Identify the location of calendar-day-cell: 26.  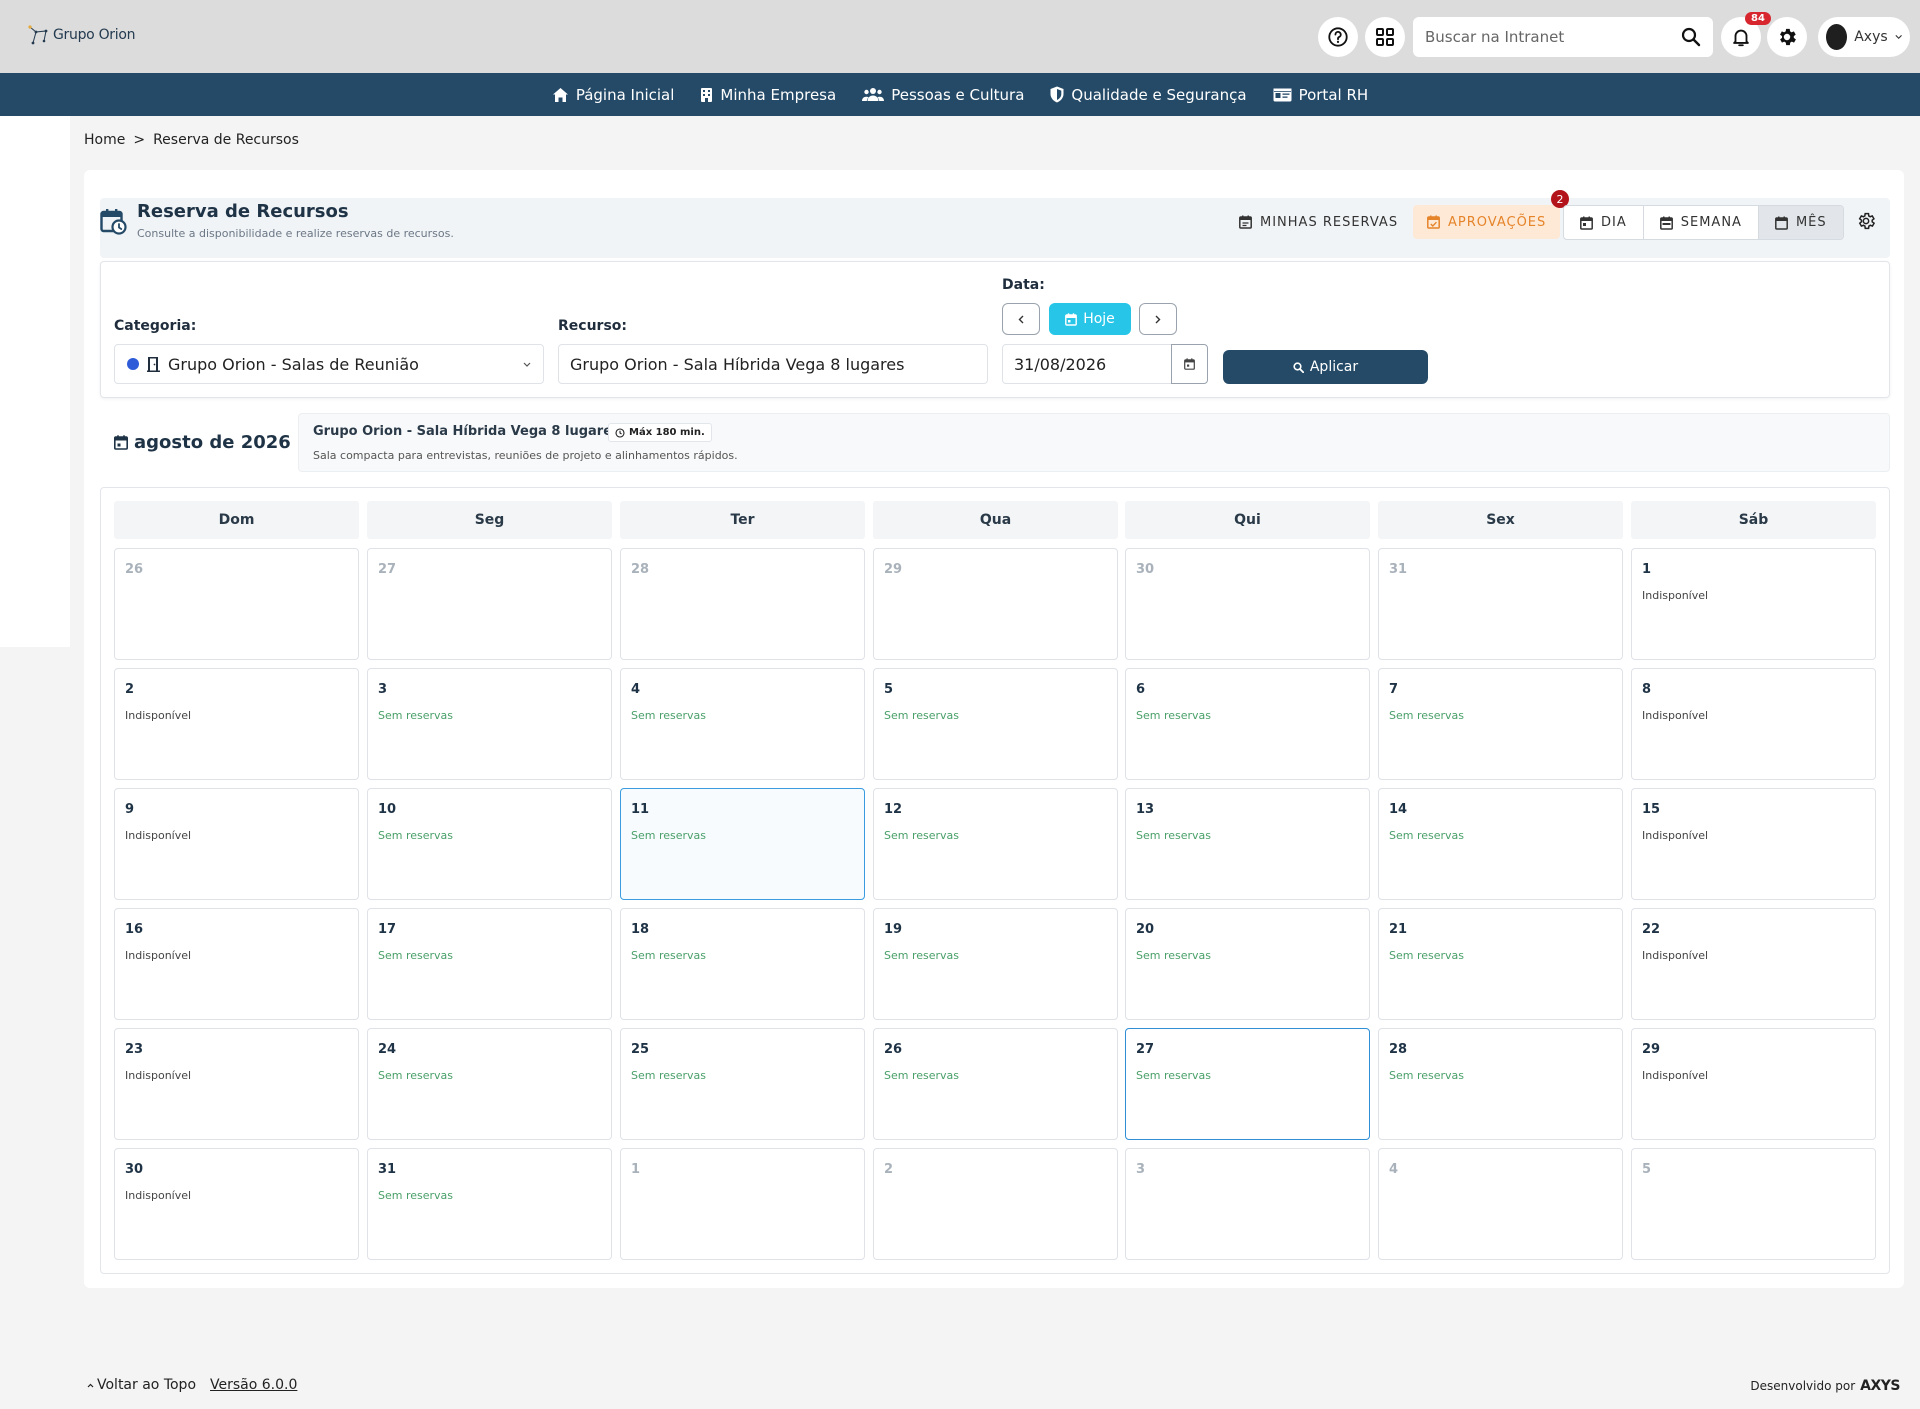
(236, 604).